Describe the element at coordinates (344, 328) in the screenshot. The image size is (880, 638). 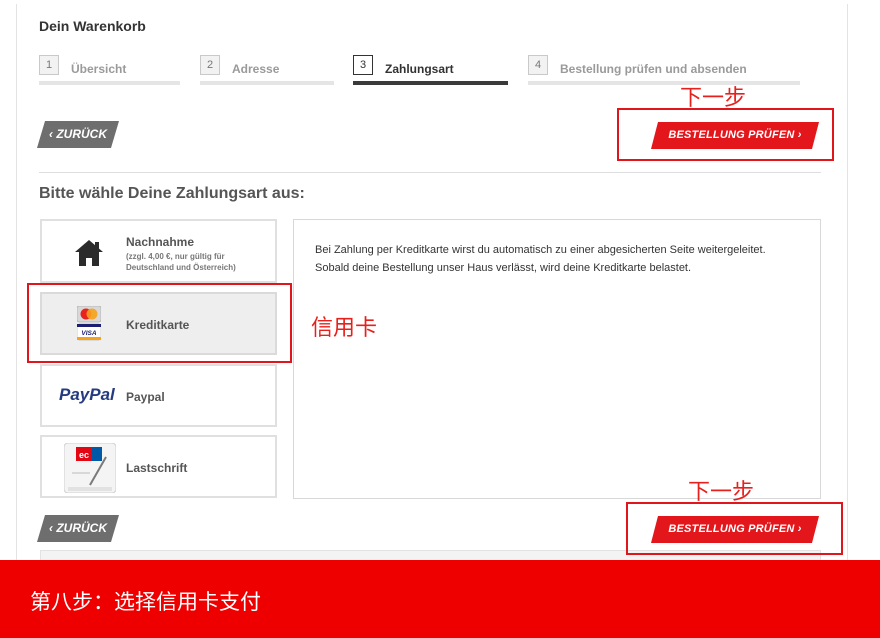
I see `annotation-credit-card: 信用卡` at that location.